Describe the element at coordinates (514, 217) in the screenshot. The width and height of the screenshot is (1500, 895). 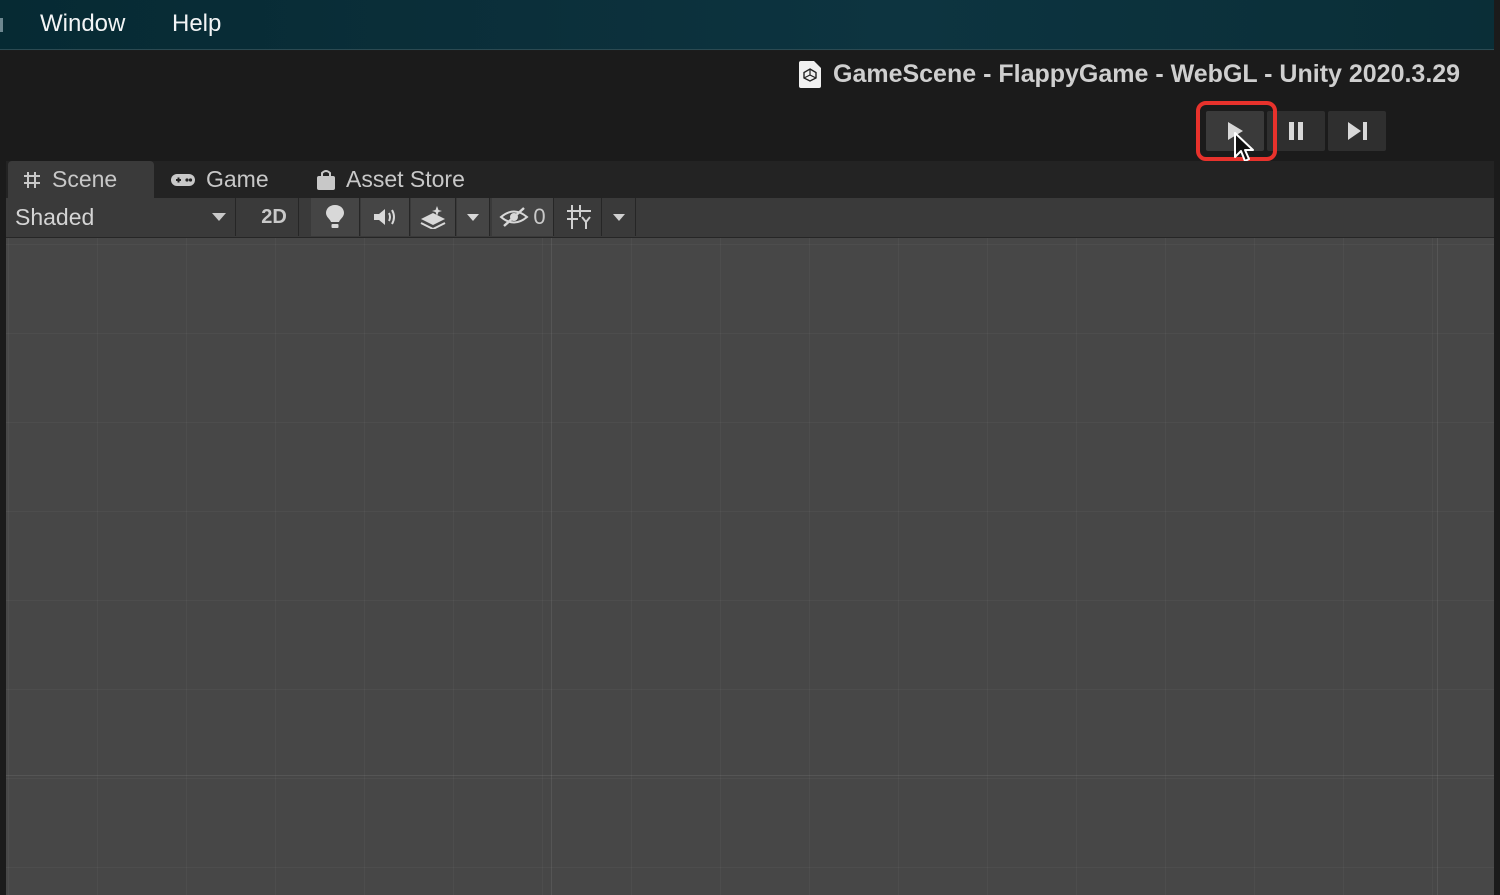
I see `eye-crossed-icon` at that location.